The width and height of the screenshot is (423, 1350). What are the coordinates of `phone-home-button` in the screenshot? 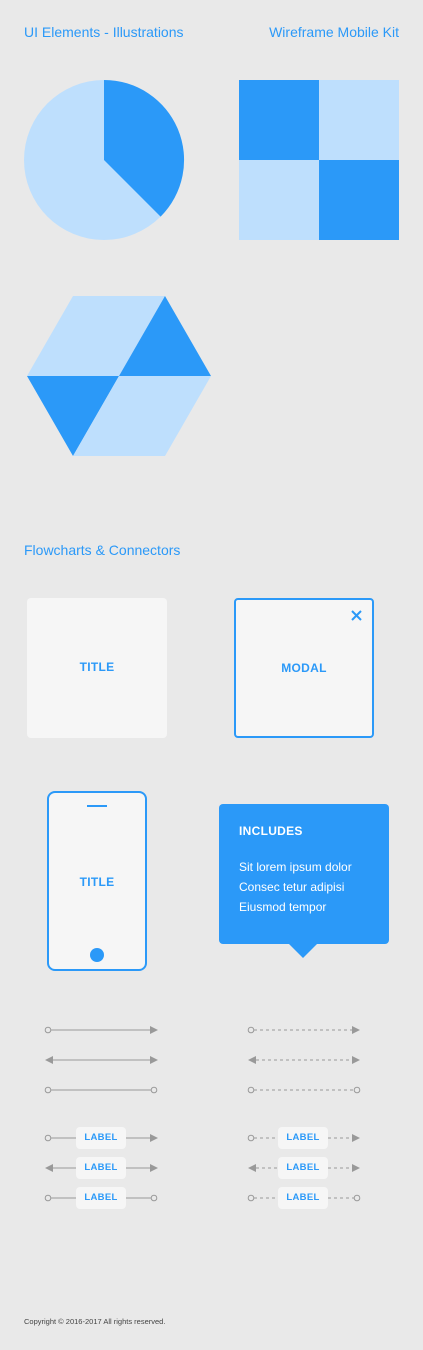 It's located at (97, 955).